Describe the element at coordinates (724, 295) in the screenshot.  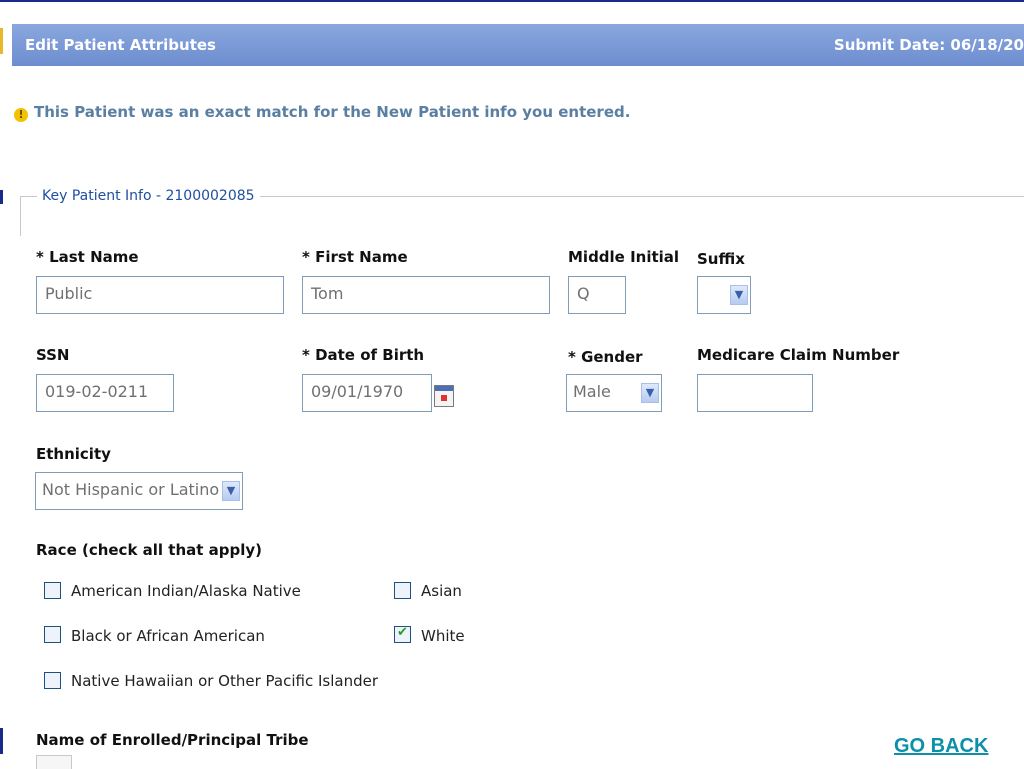
I see `suffix-select: ▼` at that location.